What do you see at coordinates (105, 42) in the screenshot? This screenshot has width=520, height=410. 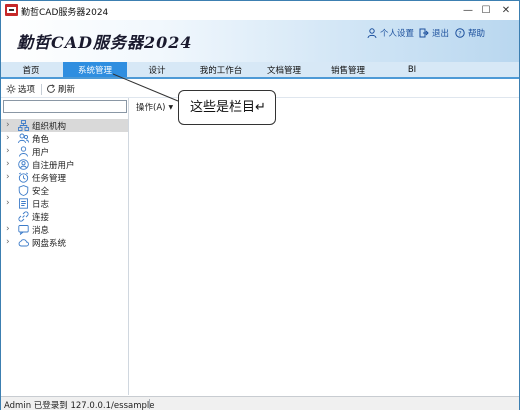 I see `banner-title: 勤哲CAD服务器2024` at bounding box center [105, 42].